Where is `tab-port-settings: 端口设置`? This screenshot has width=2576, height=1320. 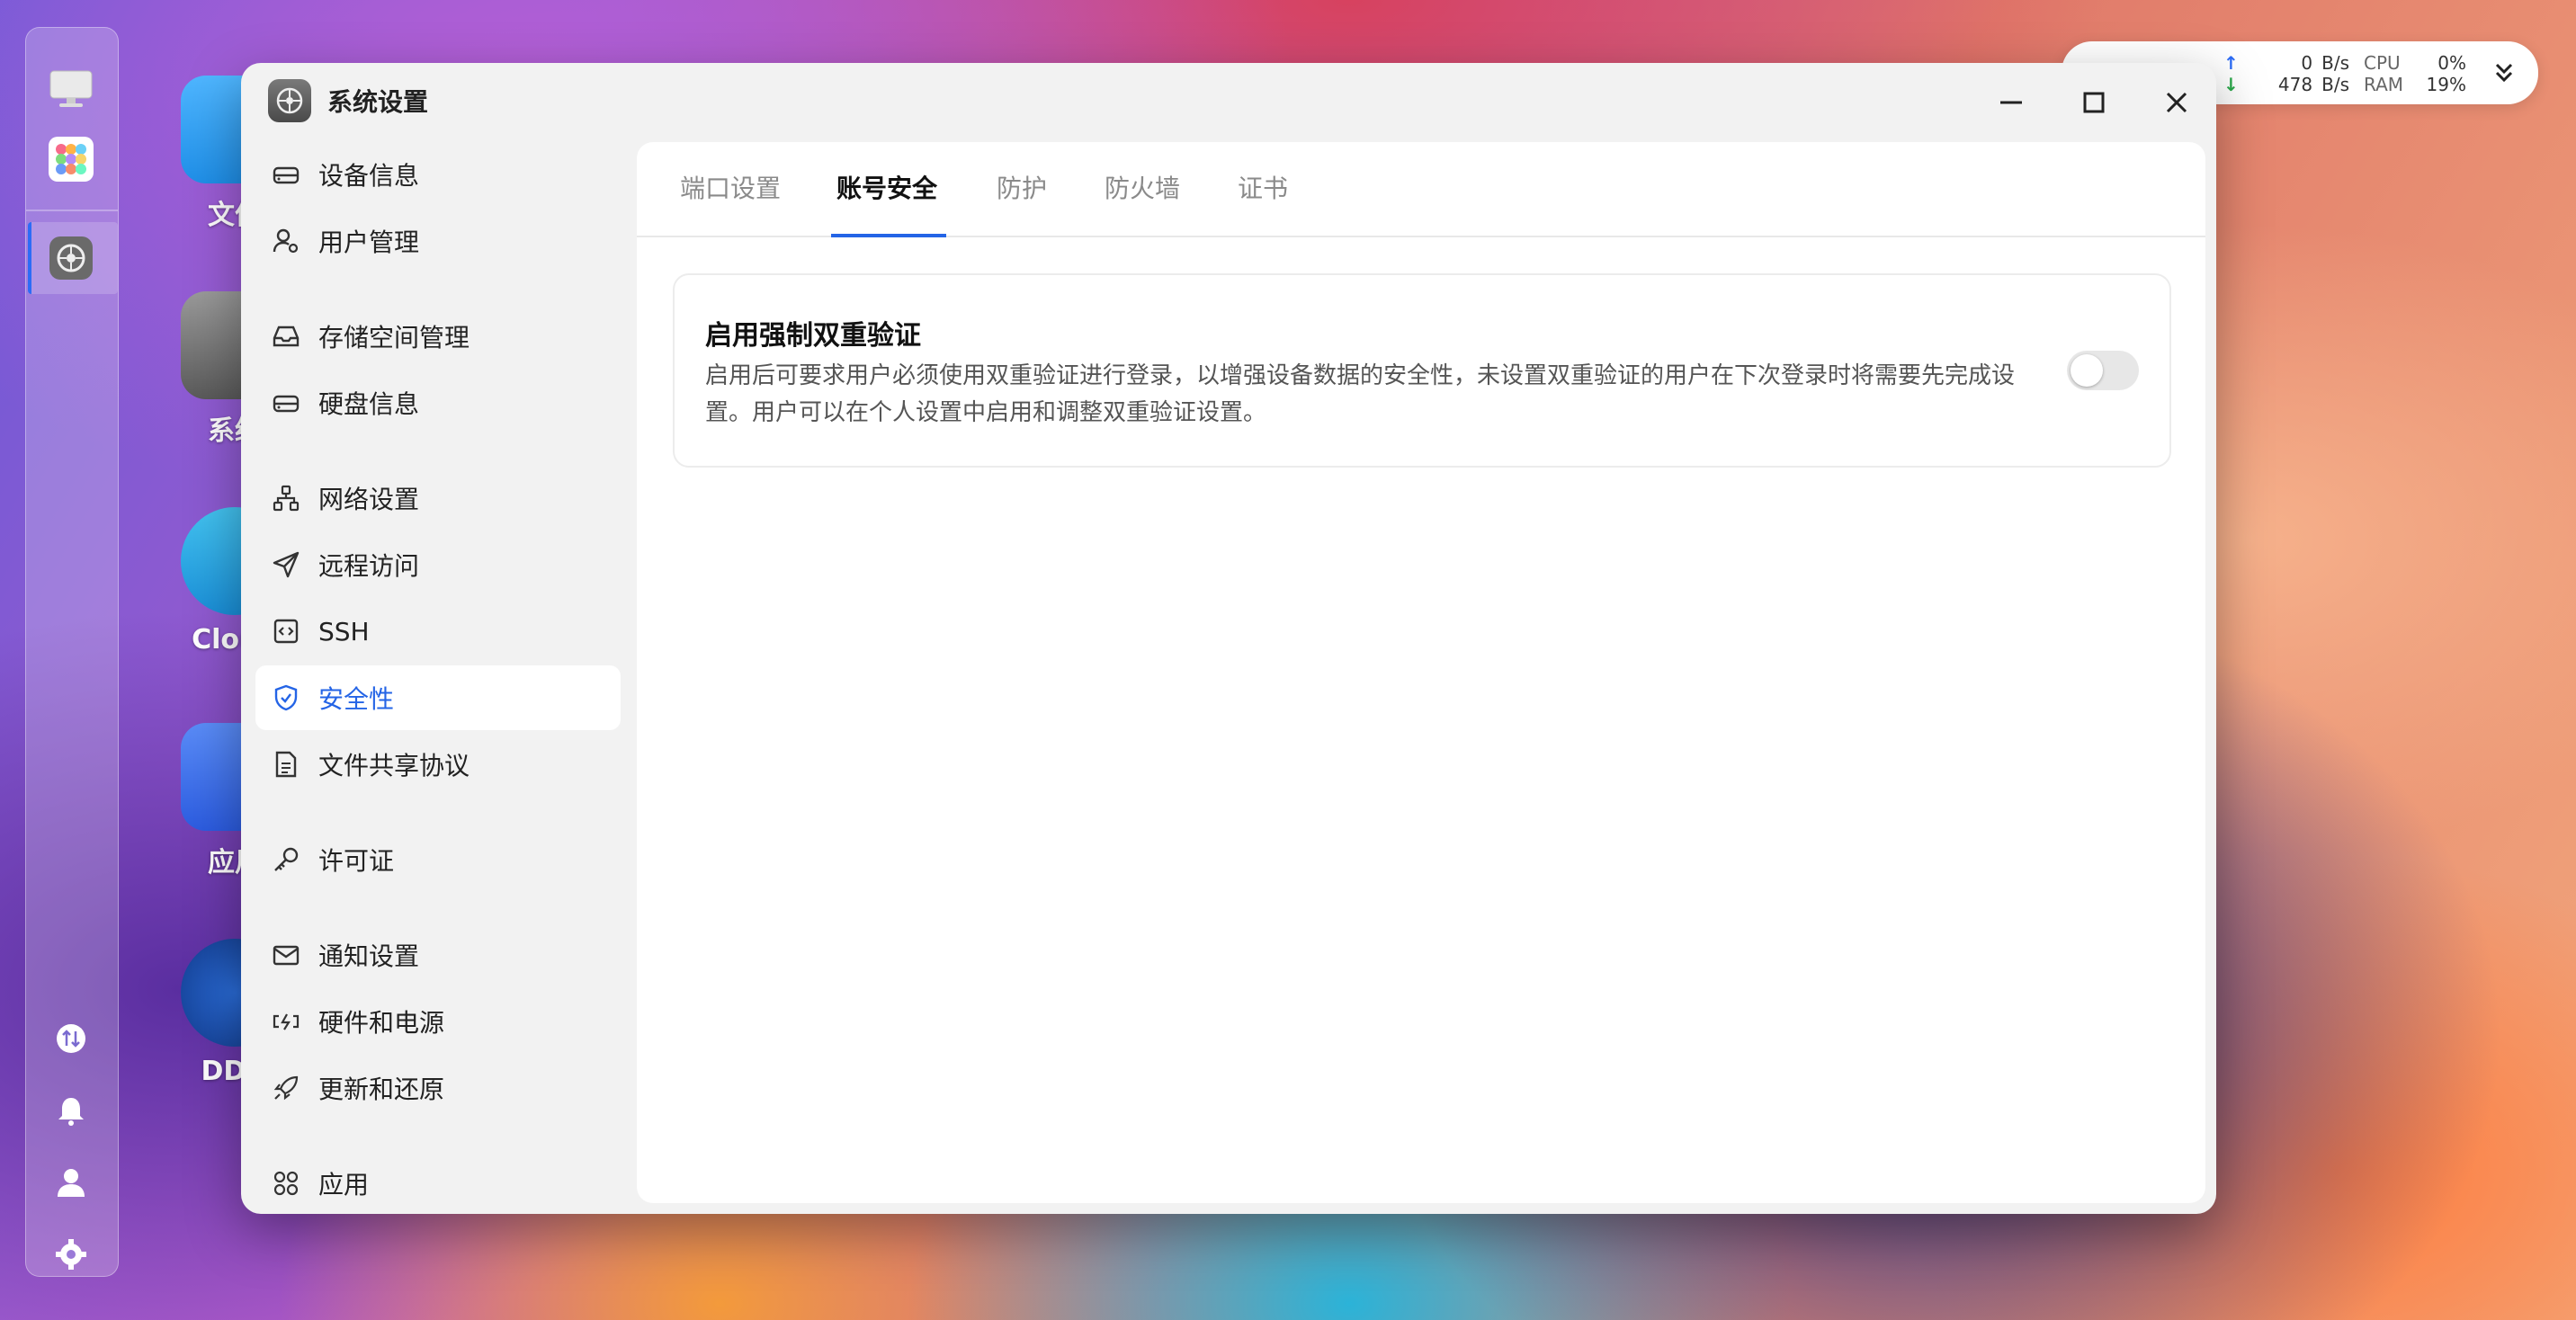 tab-port-settings: 端口设置 is located at coordinates (730, 189).